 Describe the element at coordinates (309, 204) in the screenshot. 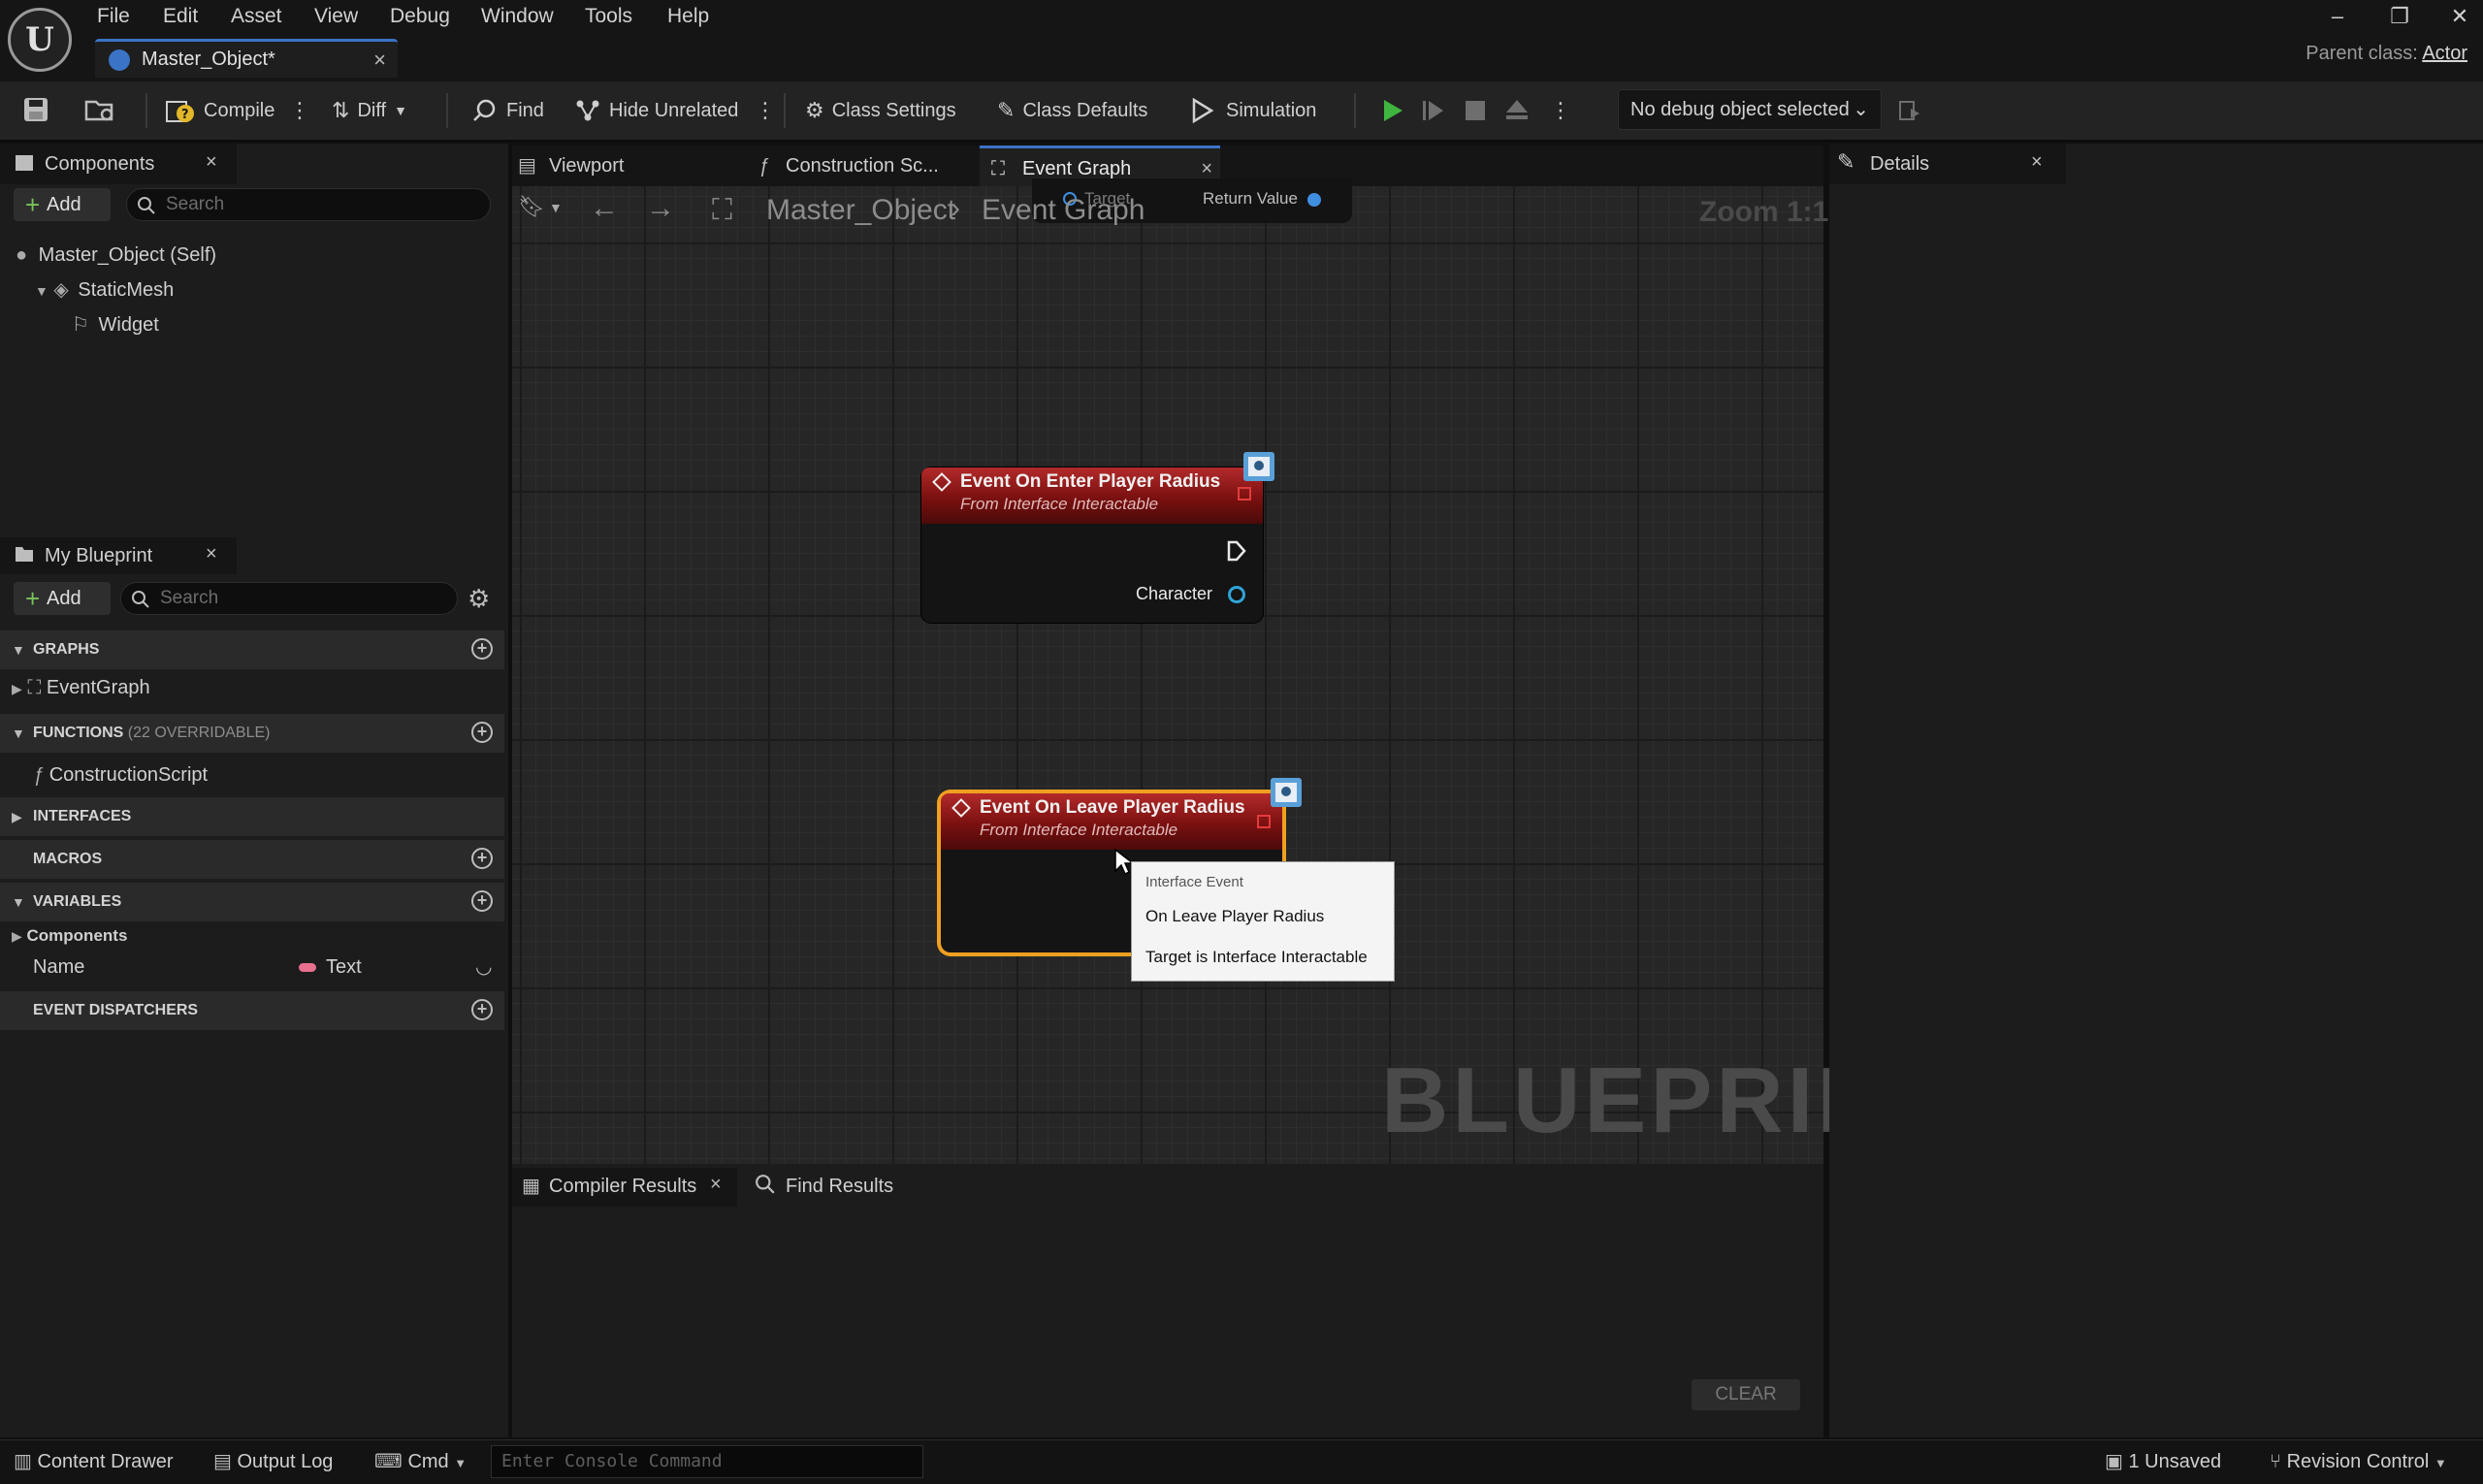

I see `components-search-input: Search` at that location.